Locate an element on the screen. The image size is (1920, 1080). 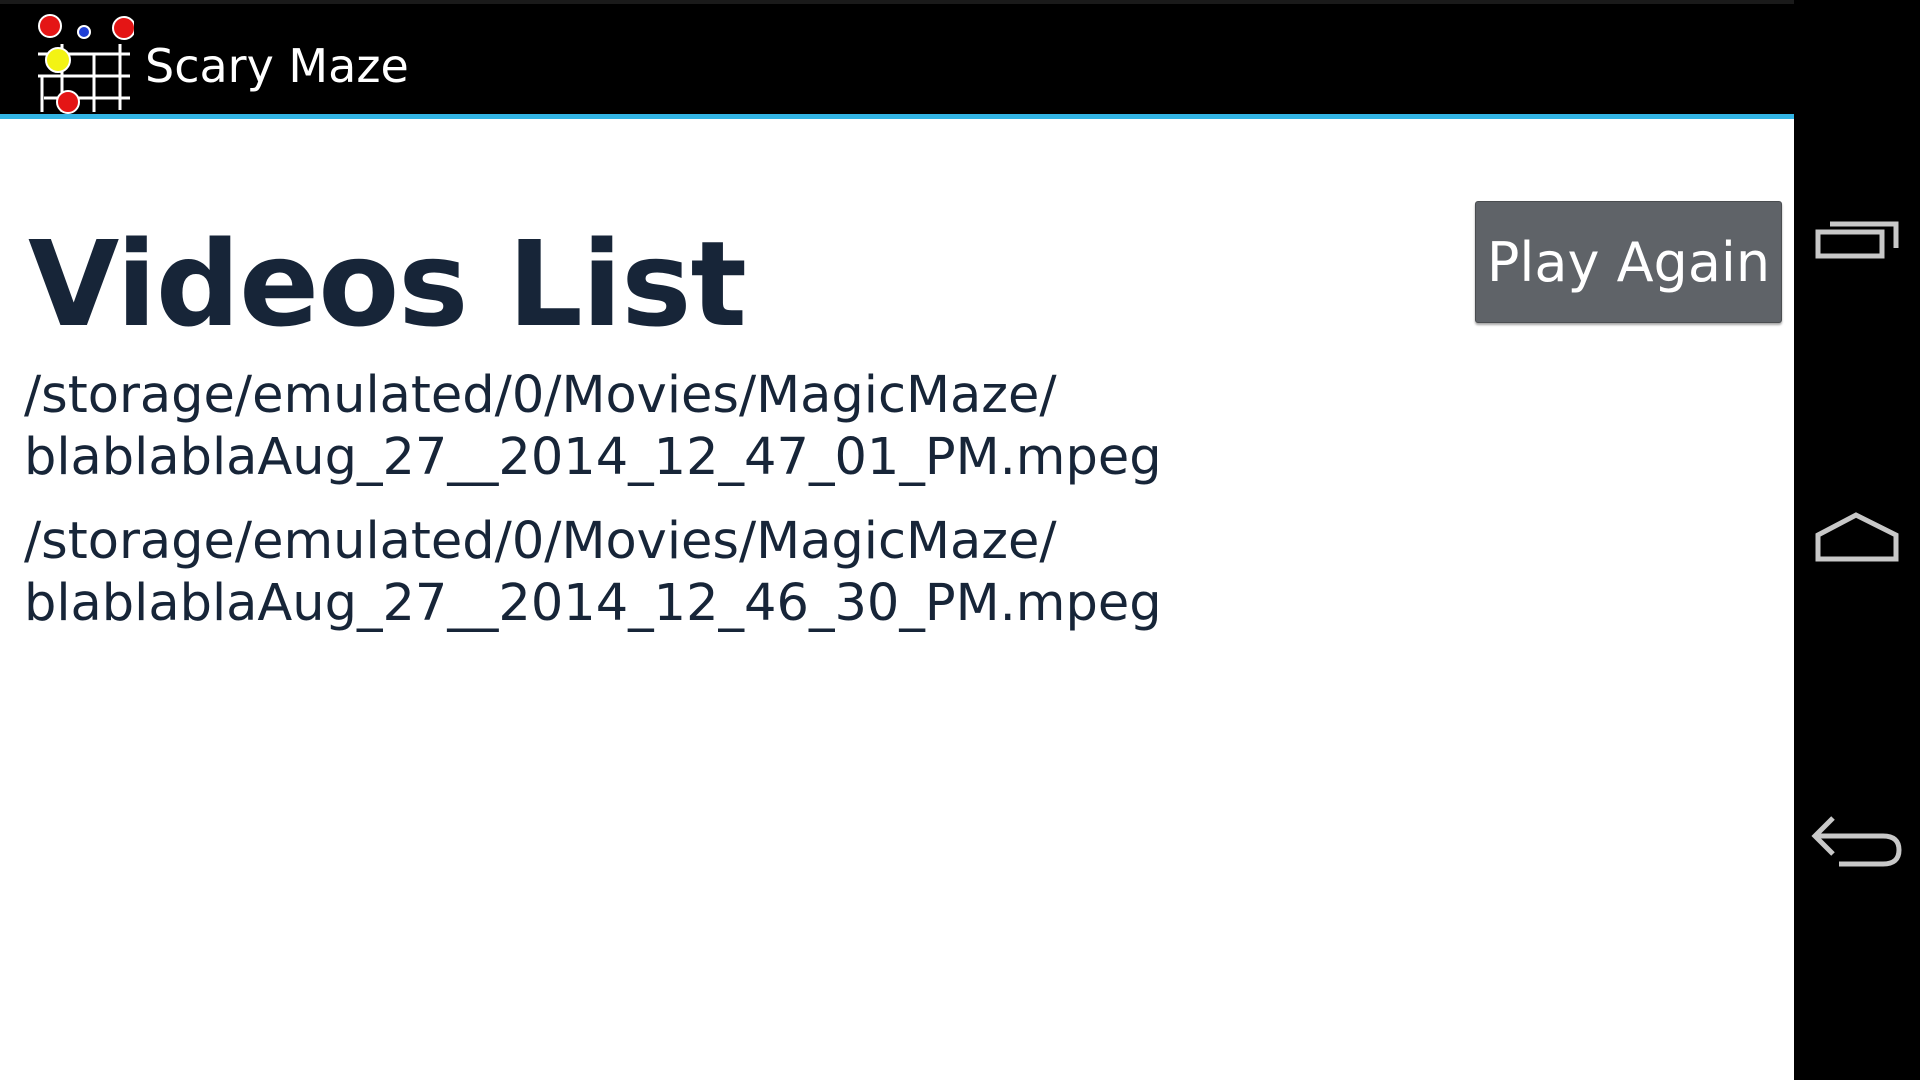
home-icon is located at coordinates (1857, 537).